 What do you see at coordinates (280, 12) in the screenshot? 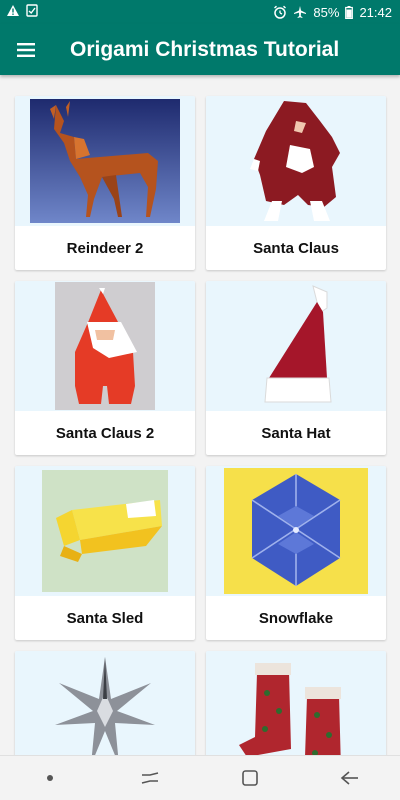
I see `alarm-icon` at bounding box center [280, 12].